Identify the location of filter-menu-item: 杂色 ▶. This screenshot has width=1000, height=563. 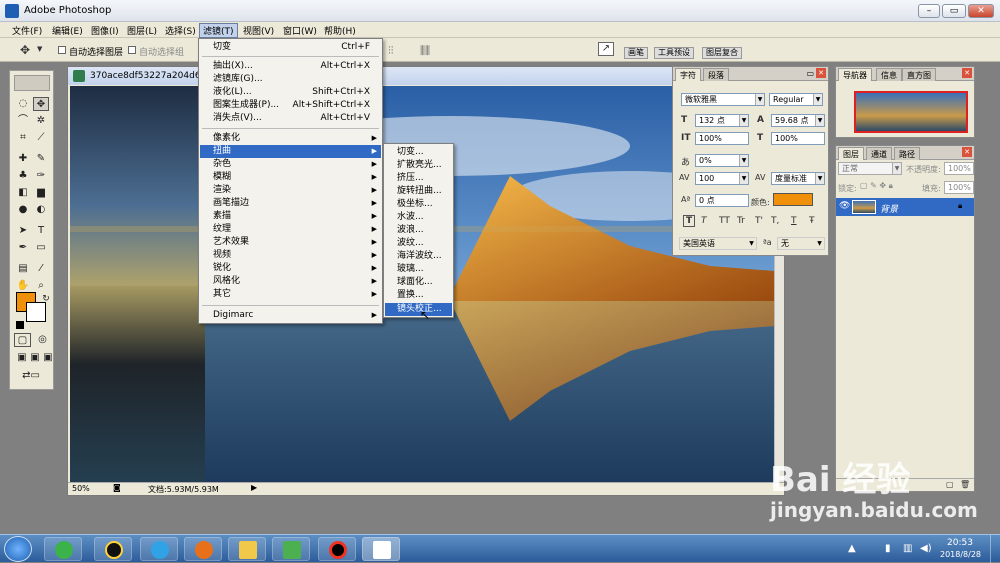
(290, 164).